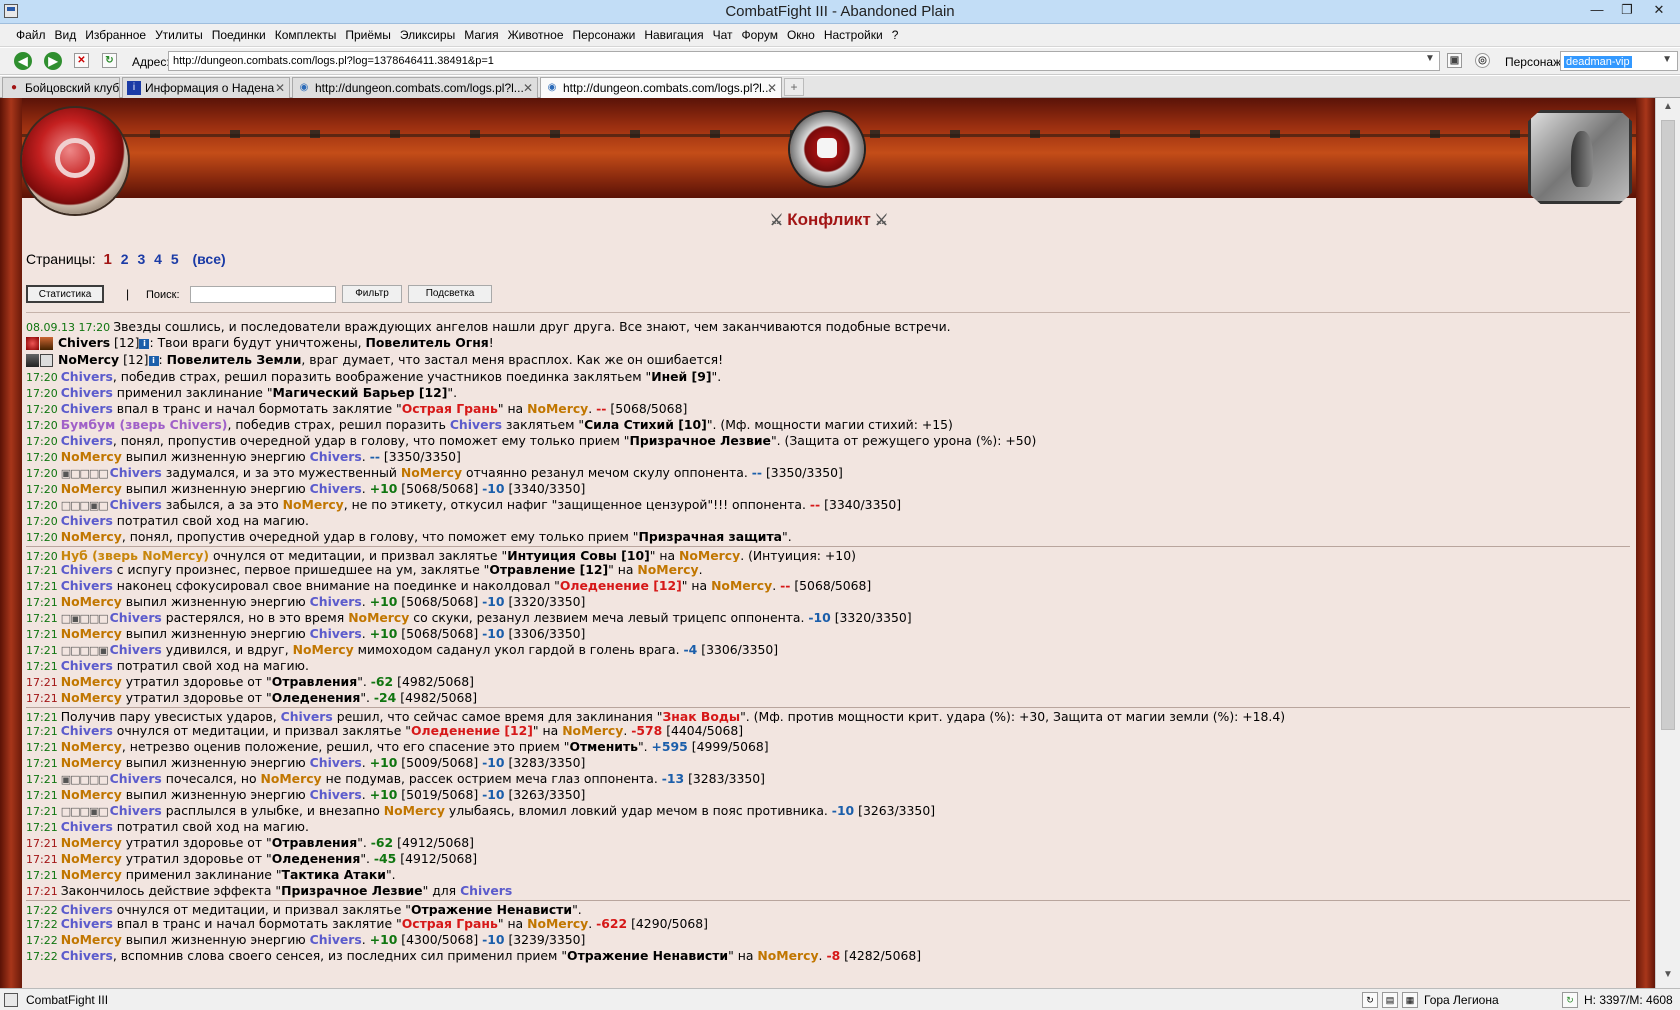  I want to click on menu-file: Файл, so click(31, 35).